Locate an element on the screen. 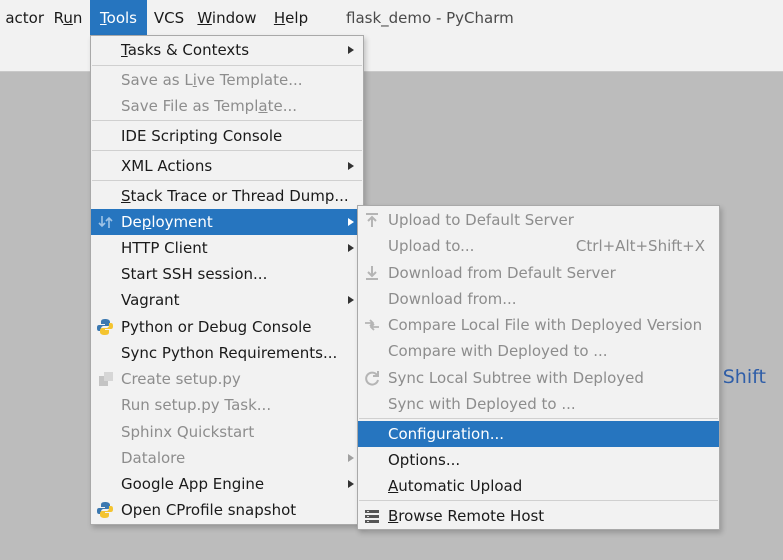 This screenshot has height=560, width=783. shortcut-label: Ctrl+Alt+Shift+X is located at coordinates (640, 246).